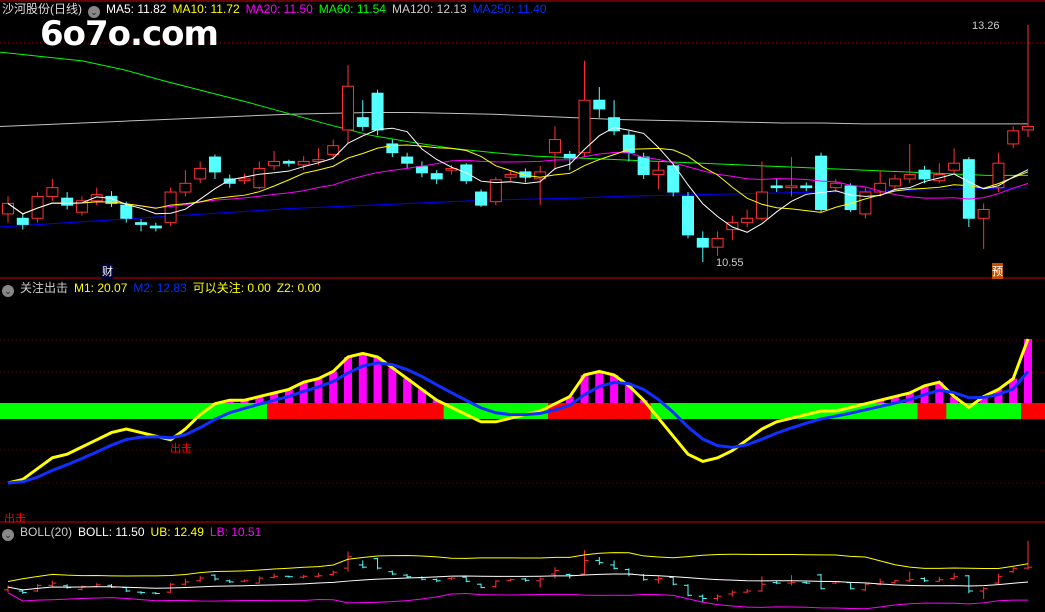  What do you see at coordinates (518, 179) in the screenshot?
I see `ma10-line` at bounding box center [518, 179].